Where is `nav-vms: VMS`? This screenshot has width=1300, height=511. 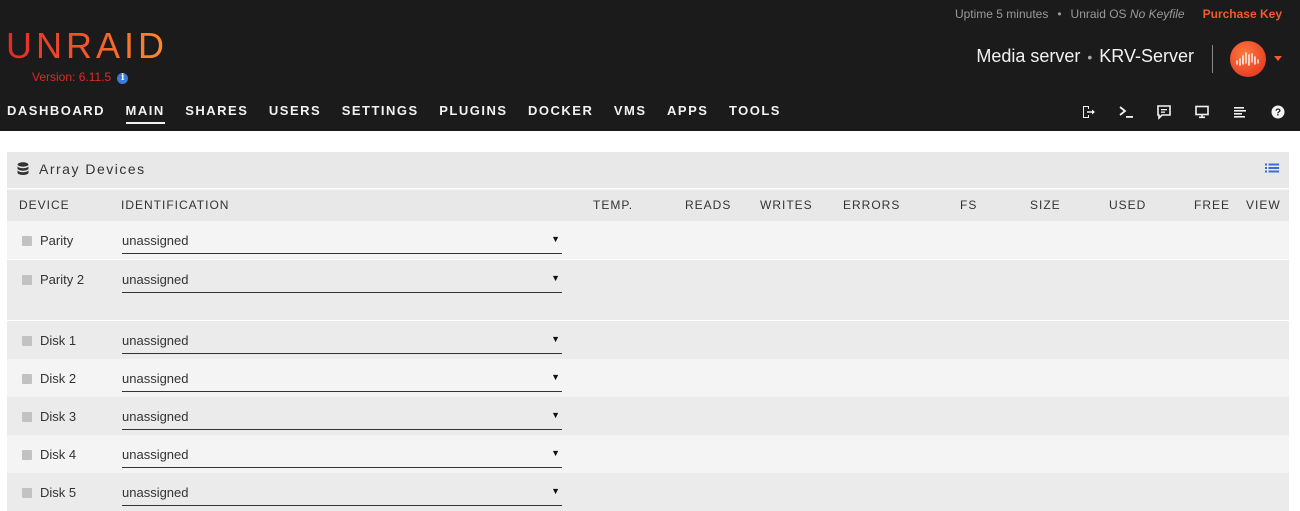 nav-vms: VMS is located at coordinates (630, 113).